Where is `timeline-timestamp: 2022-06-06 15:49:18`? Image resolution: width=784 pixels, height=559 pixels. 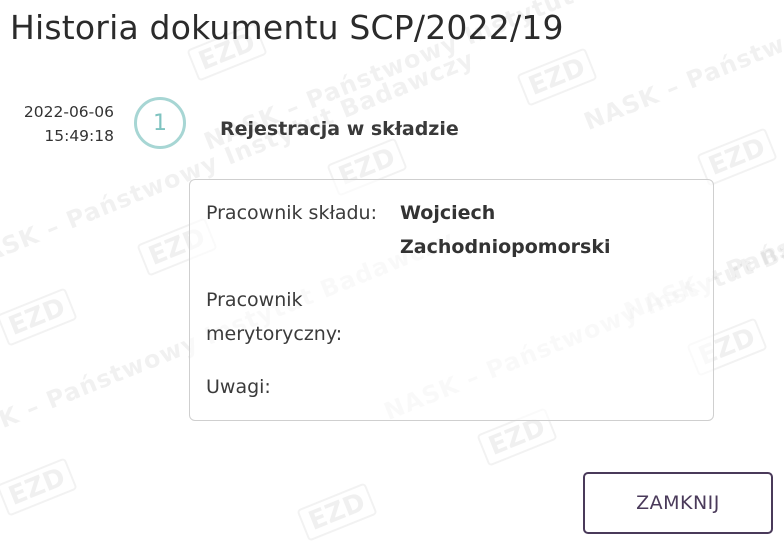 timeline-timestamp: 2022-06-06 15:49:18 is located at coordinates (60, 124).